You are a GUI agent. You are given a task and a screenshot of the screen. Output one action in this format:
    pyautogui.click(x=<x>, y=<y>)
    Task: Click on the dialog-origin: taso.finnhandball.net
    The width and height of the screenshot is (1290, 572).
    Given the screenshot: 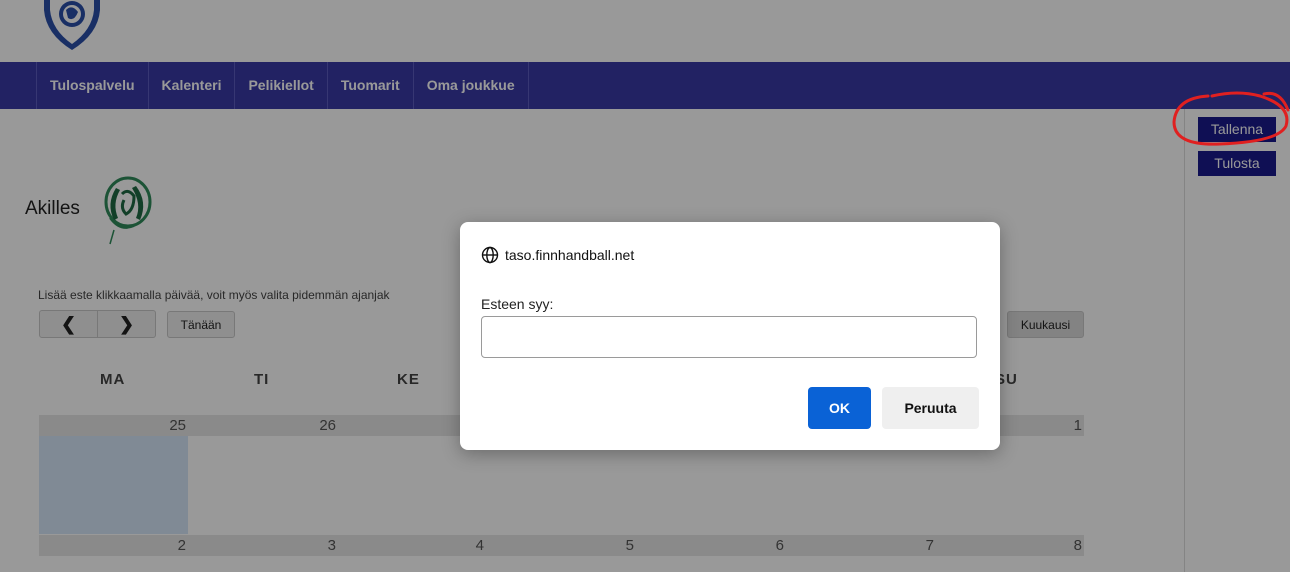 What is the action you would take?
    pyautogui.click(x=557, y=255)
    